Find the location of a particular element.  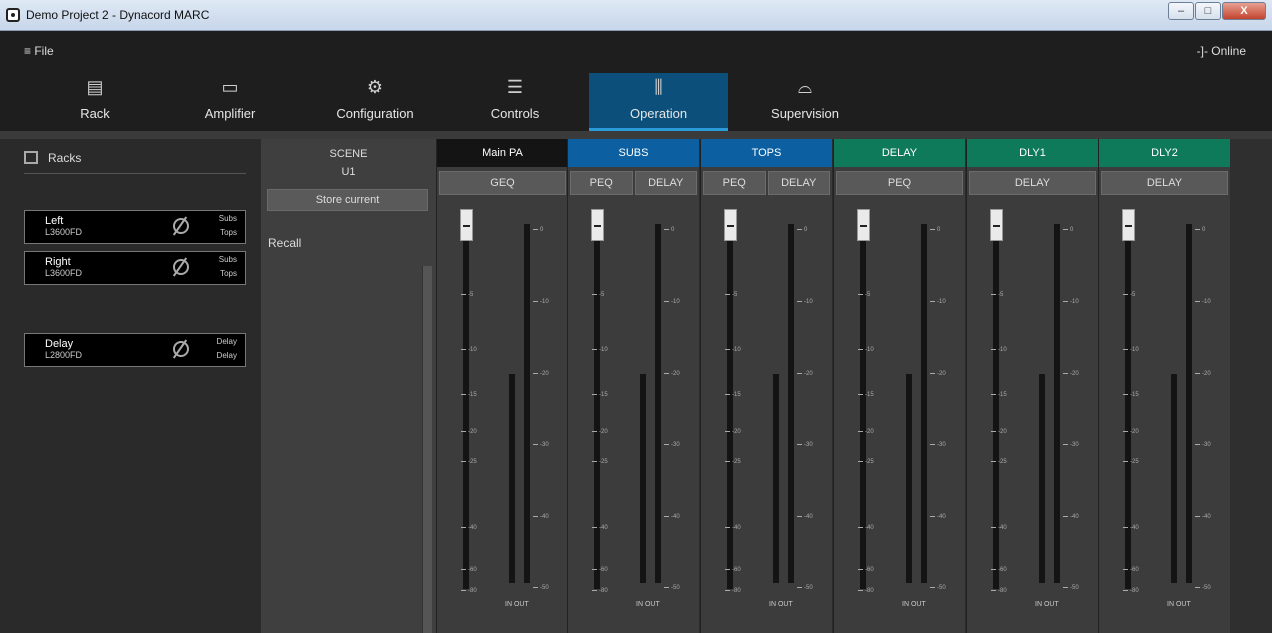

scene-scrollbar is located at coordinates (427, 449).